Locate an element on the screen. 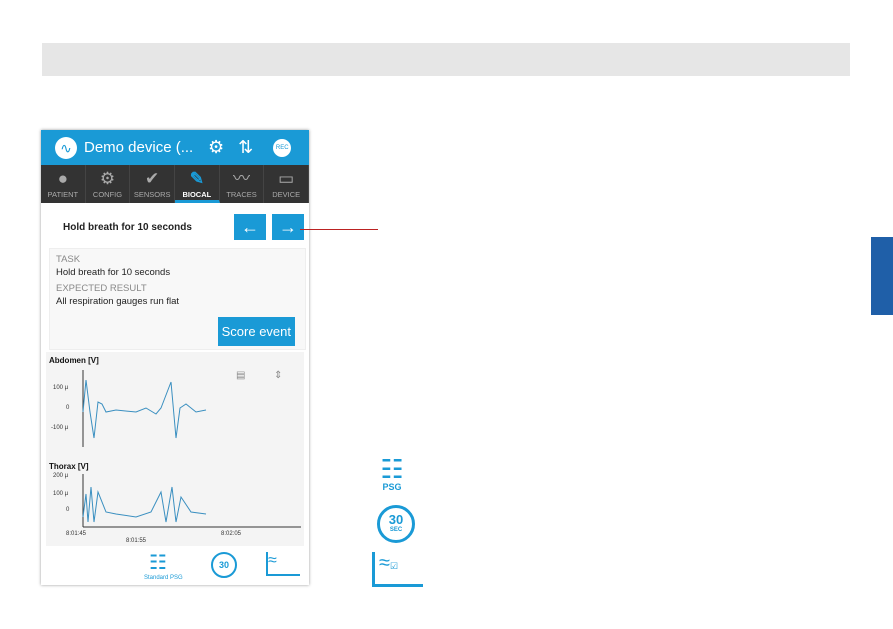 The width and height of the screenshot is (893, 629). header-bar is located at coordinates (446, 59).